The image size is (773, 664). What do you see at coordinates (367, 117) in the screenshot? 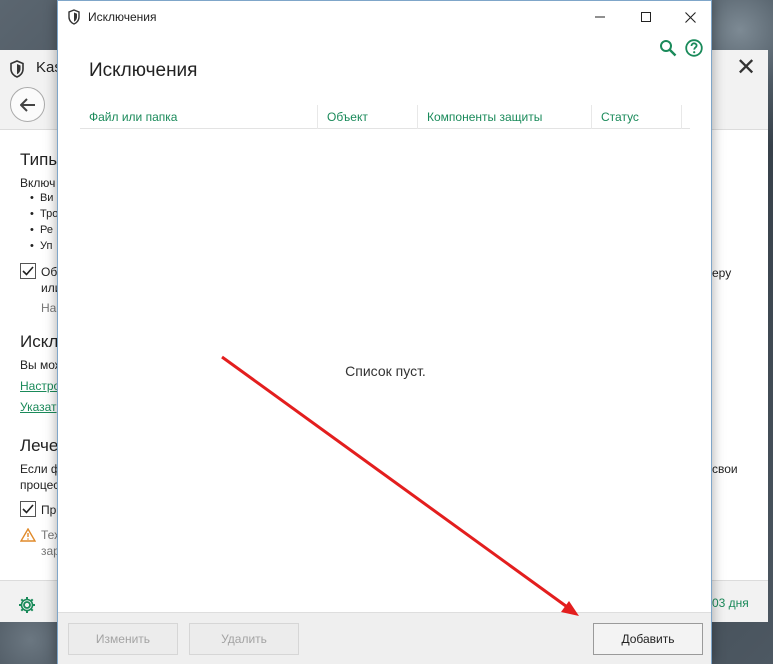
I see `column-header-object: Объект` at bounding box center [367, 117].